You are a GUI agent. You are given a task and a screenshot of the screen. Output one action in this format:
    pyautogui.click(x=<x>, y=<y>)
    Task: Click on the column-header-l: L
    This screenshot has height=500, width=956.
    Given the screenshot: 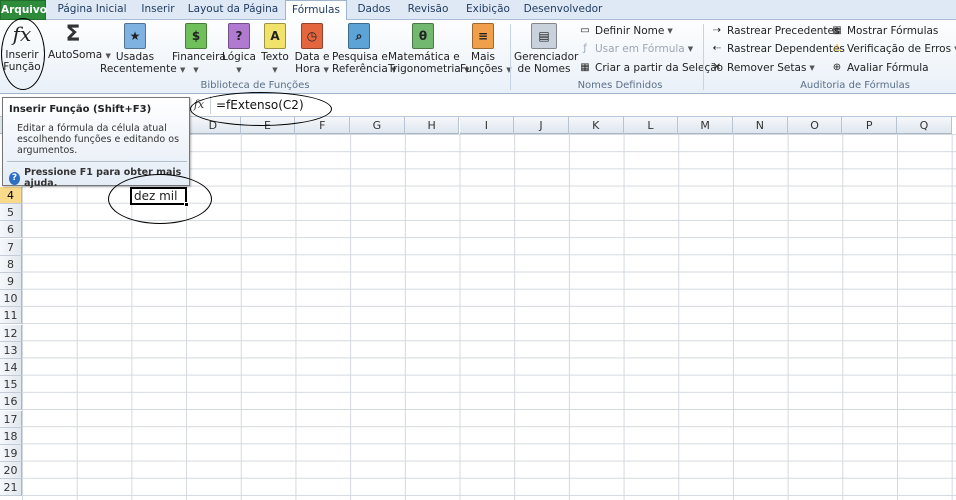 What is the action you would take?
    pyautogui.click(x=651, y=125)
    